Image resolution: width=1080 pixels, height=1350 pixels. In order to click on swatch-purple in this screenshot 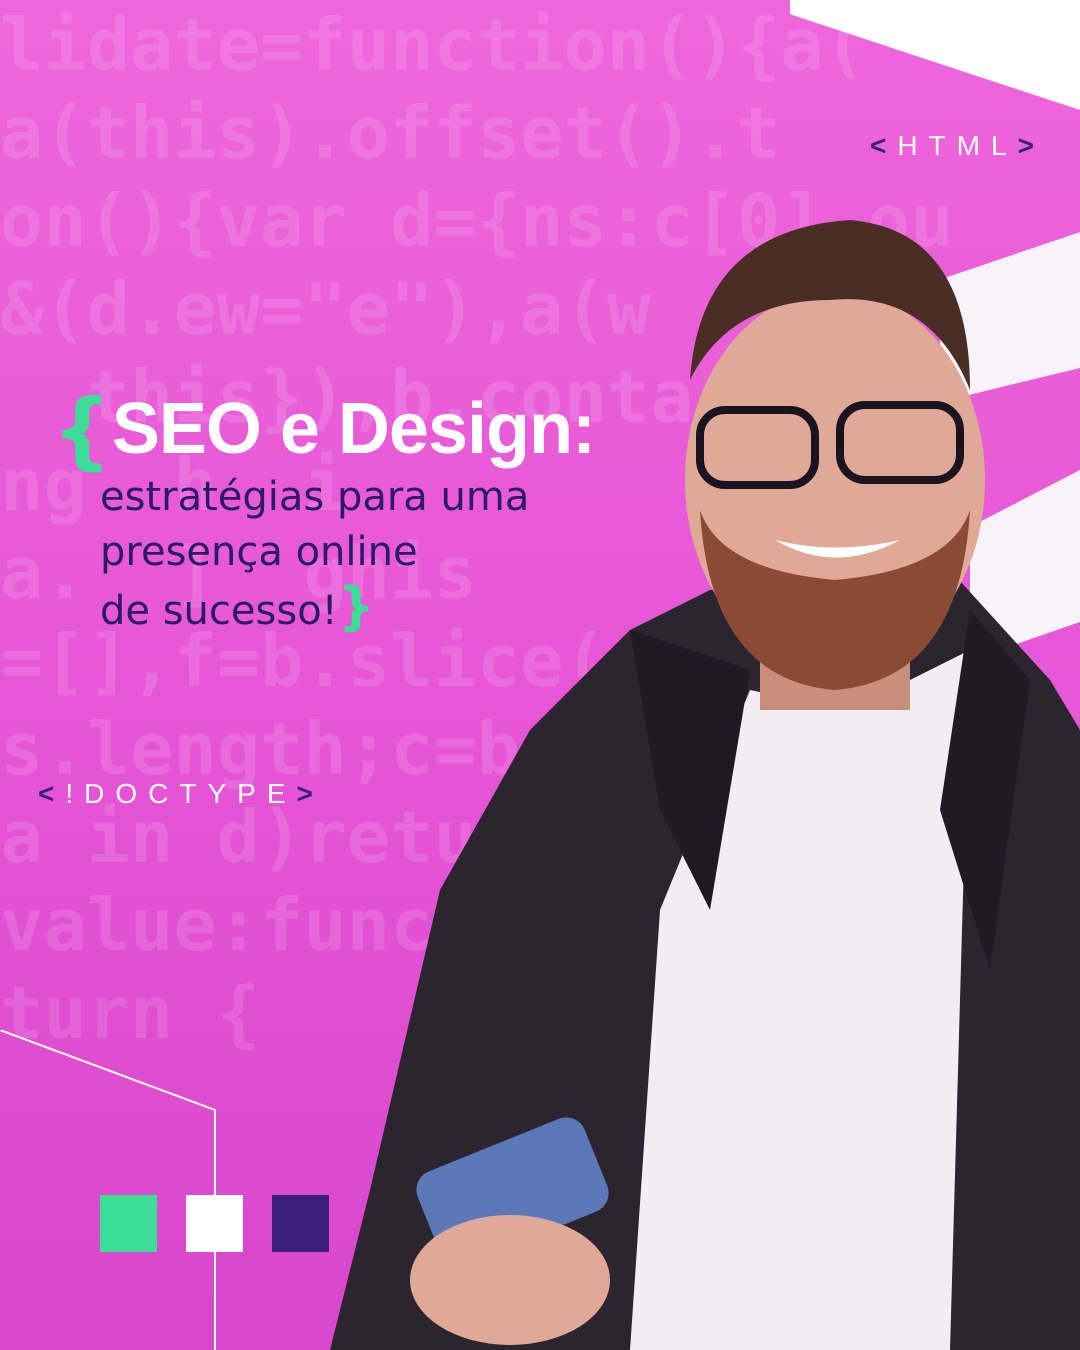, I will do `click(300, 1223)`.